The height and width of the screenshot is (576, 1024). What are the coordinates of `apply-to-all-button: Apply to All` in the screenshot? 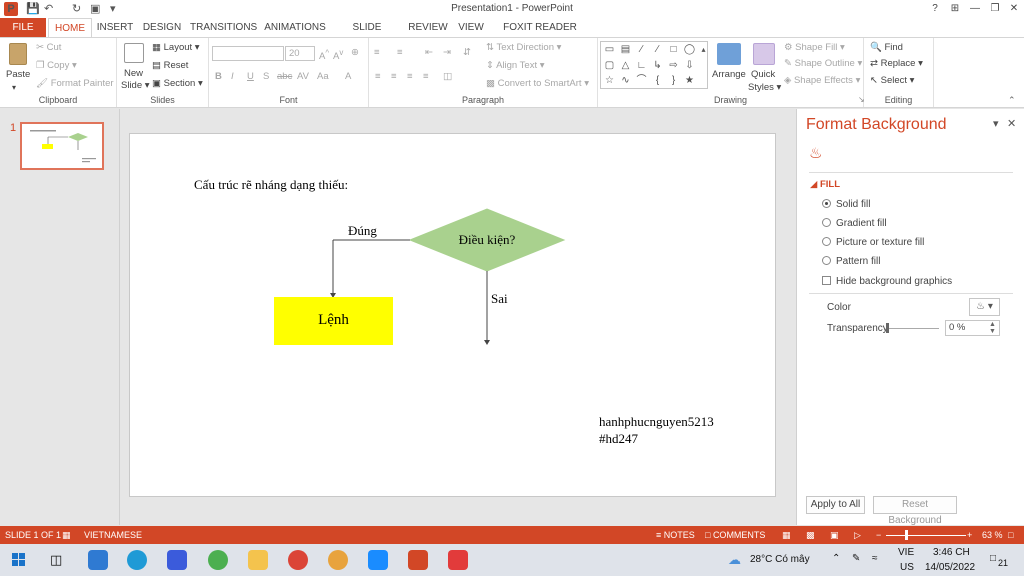 It's located at (835, 505).